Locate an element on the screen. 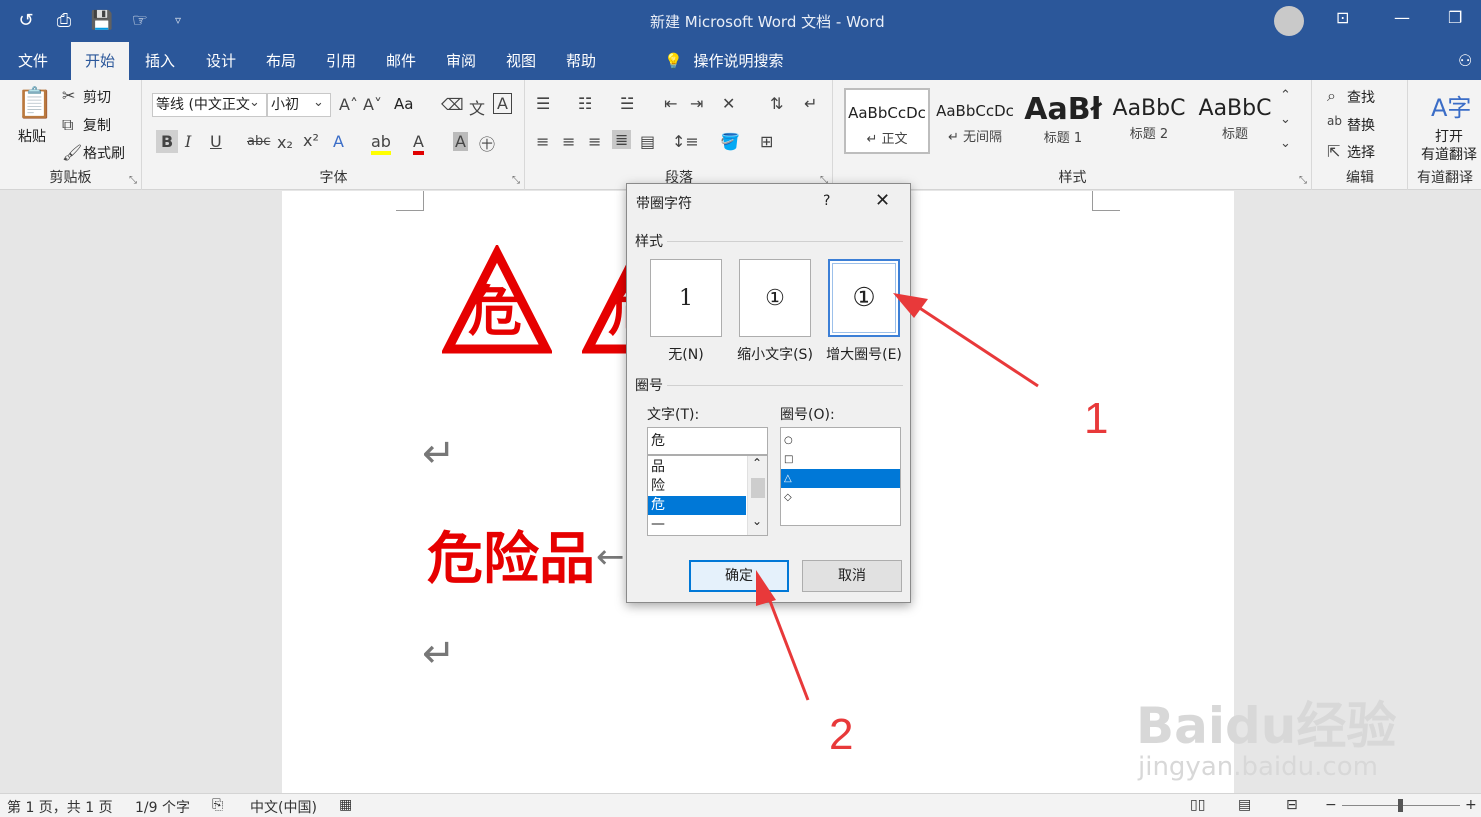  web-layout-icon: ⊟ is located at coordinates (1292, 805).